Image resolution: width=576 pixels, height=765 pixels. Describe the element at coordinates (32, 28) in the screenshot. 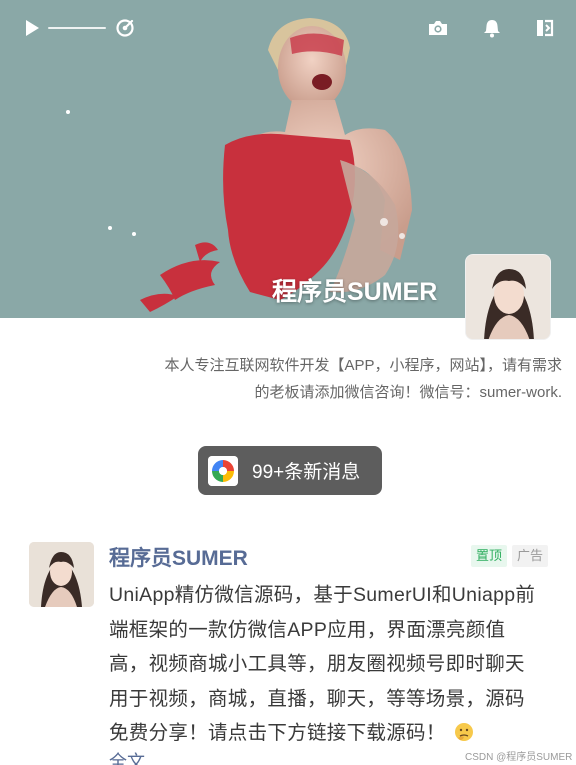

I see `play-icon` at that location.